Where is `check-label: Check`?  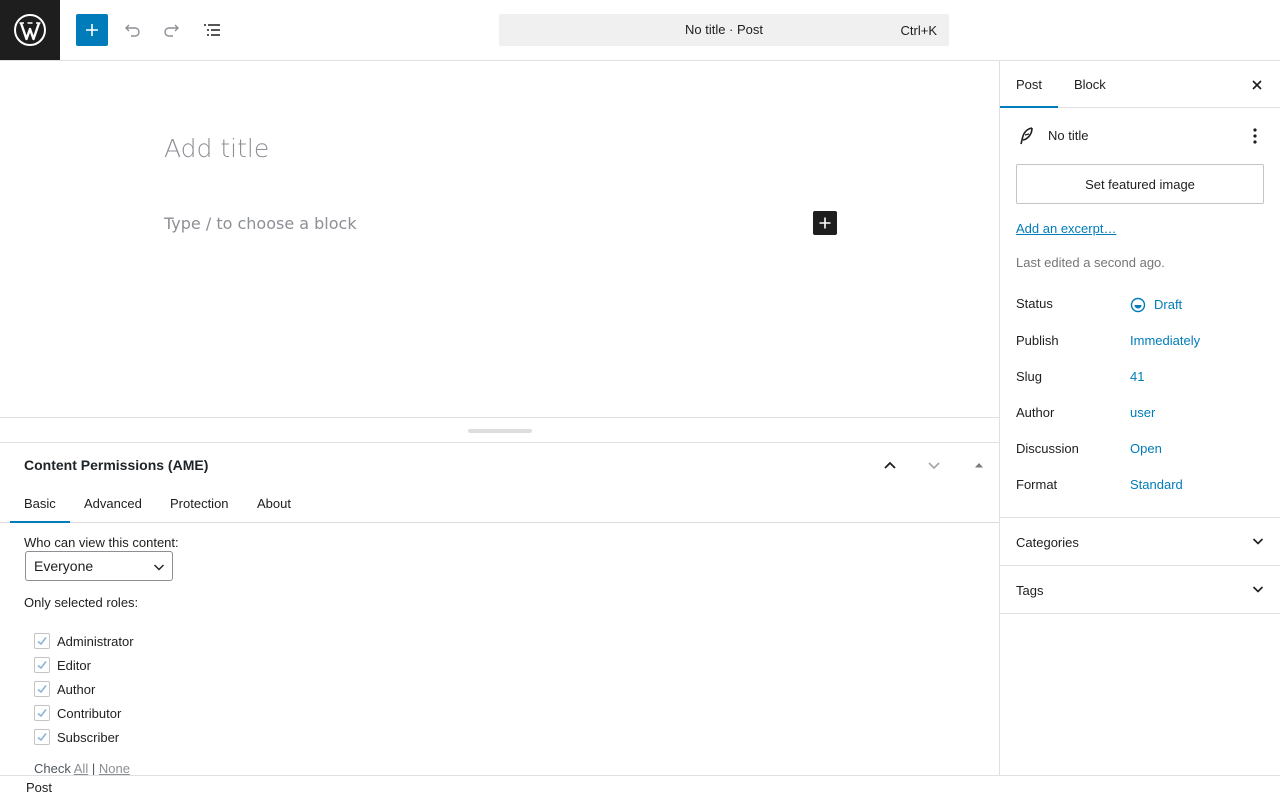 check-label: Check is located at coordinates (52, 768).